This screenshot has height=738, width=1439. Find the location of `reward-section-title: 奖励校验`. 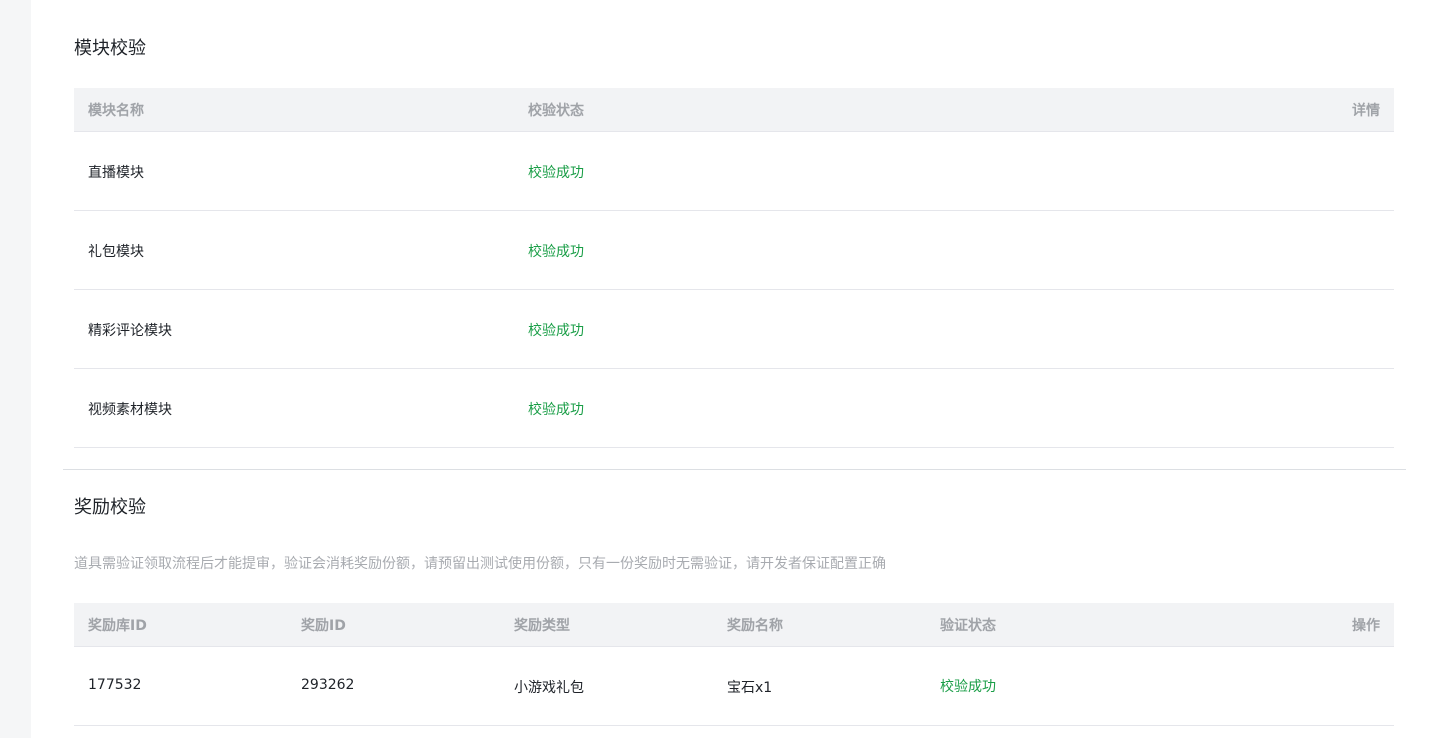

reward-section-title: 奖励校验 is located at coordinates (110, 507).